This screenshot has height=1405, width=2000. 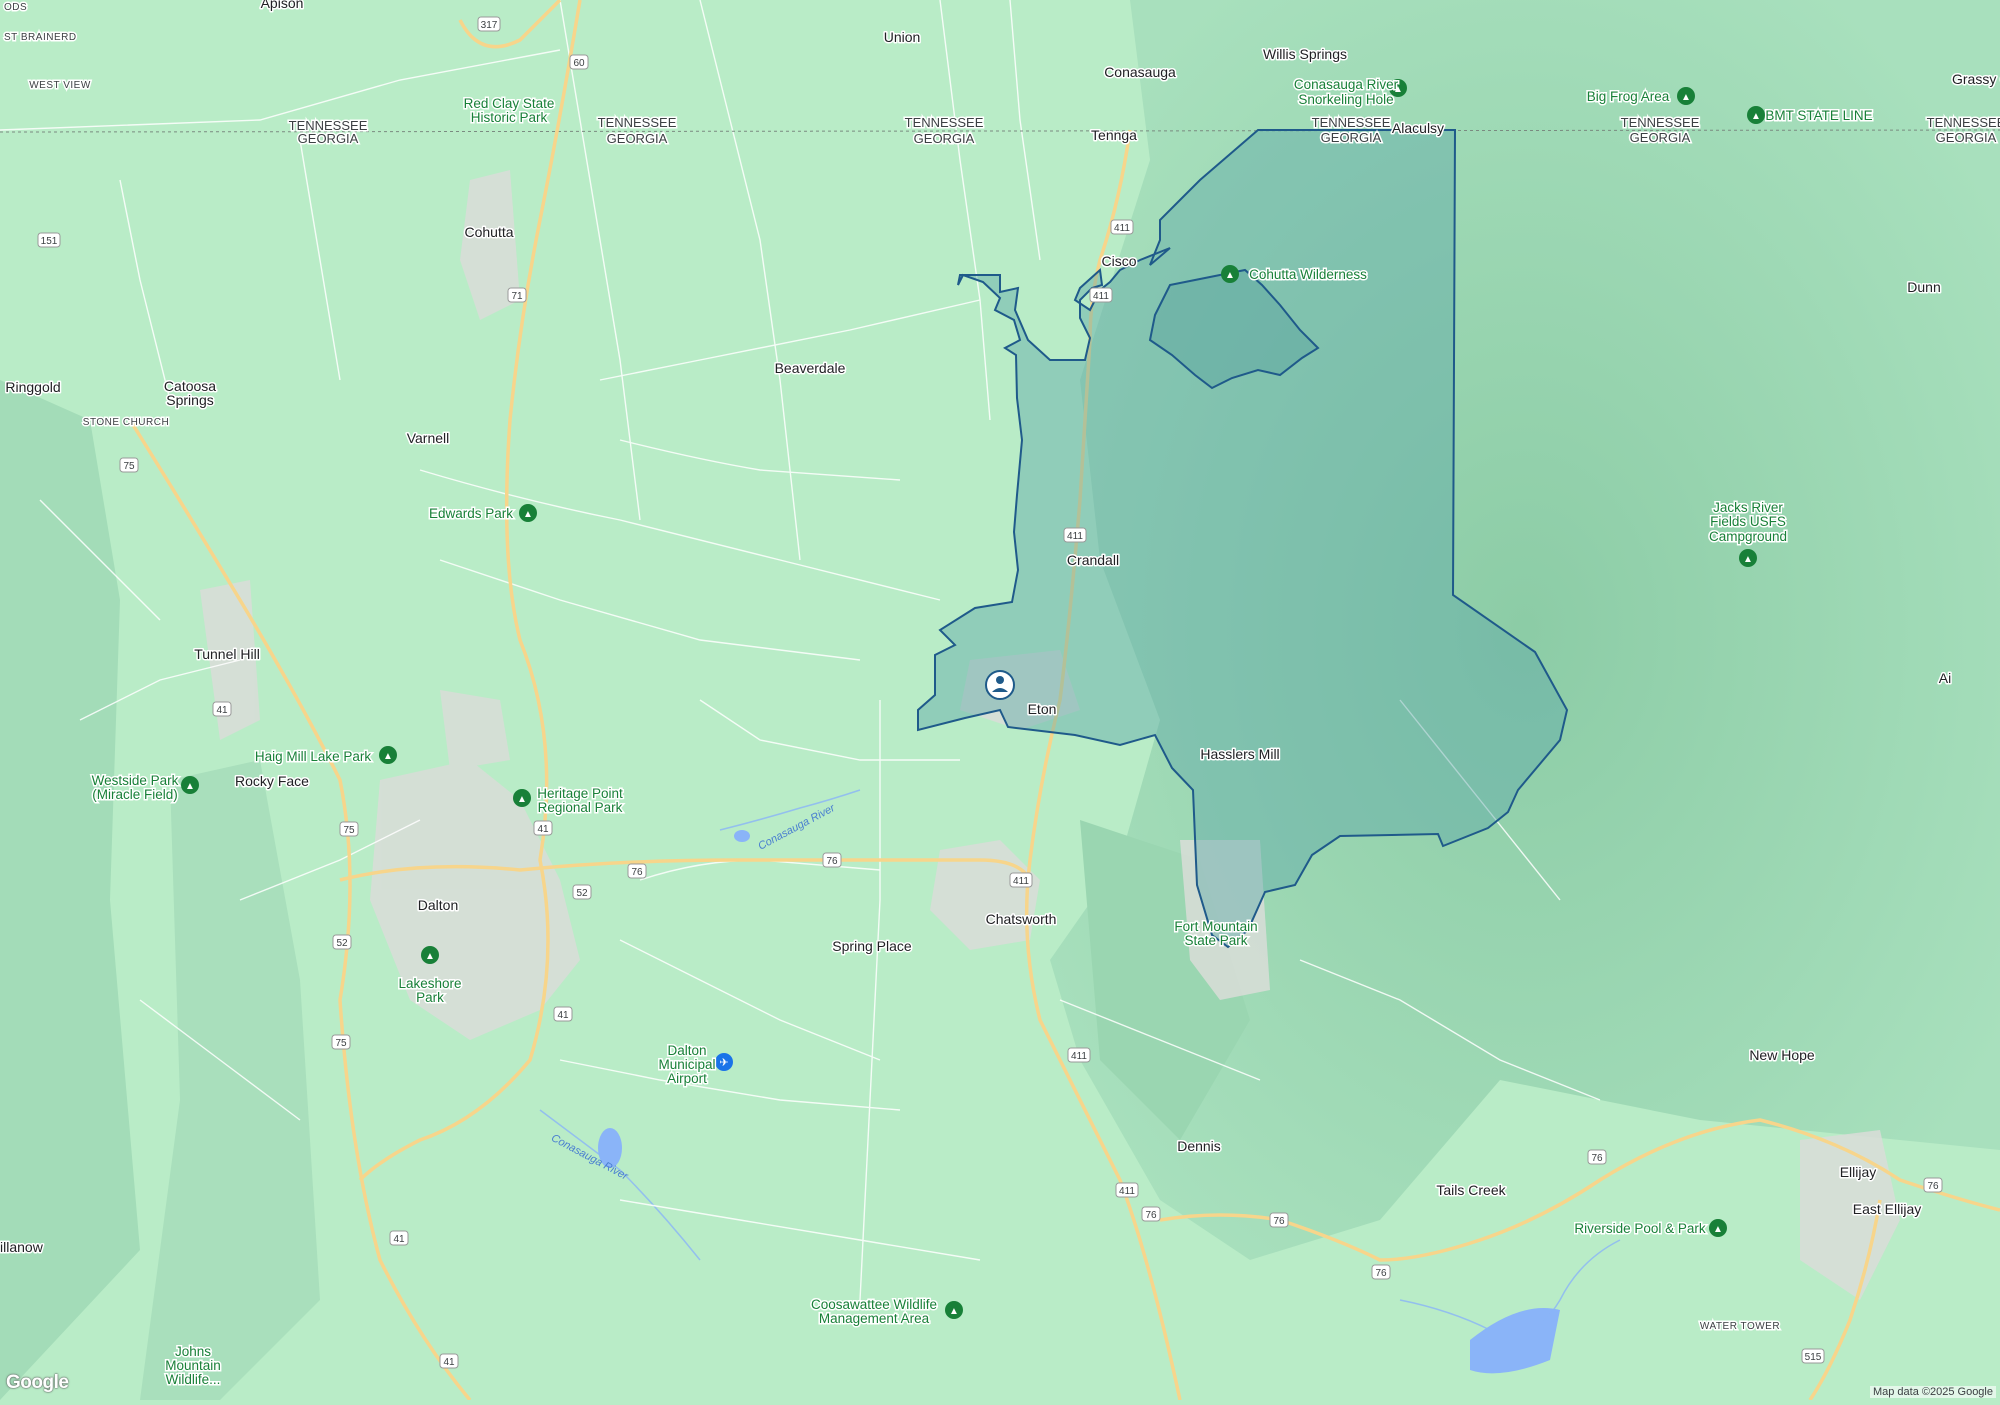 What do you see at coordinates (135, 794) in the screenshot?
I see `poi-label: (Miracle Field)` at bounding box center [135, 794].